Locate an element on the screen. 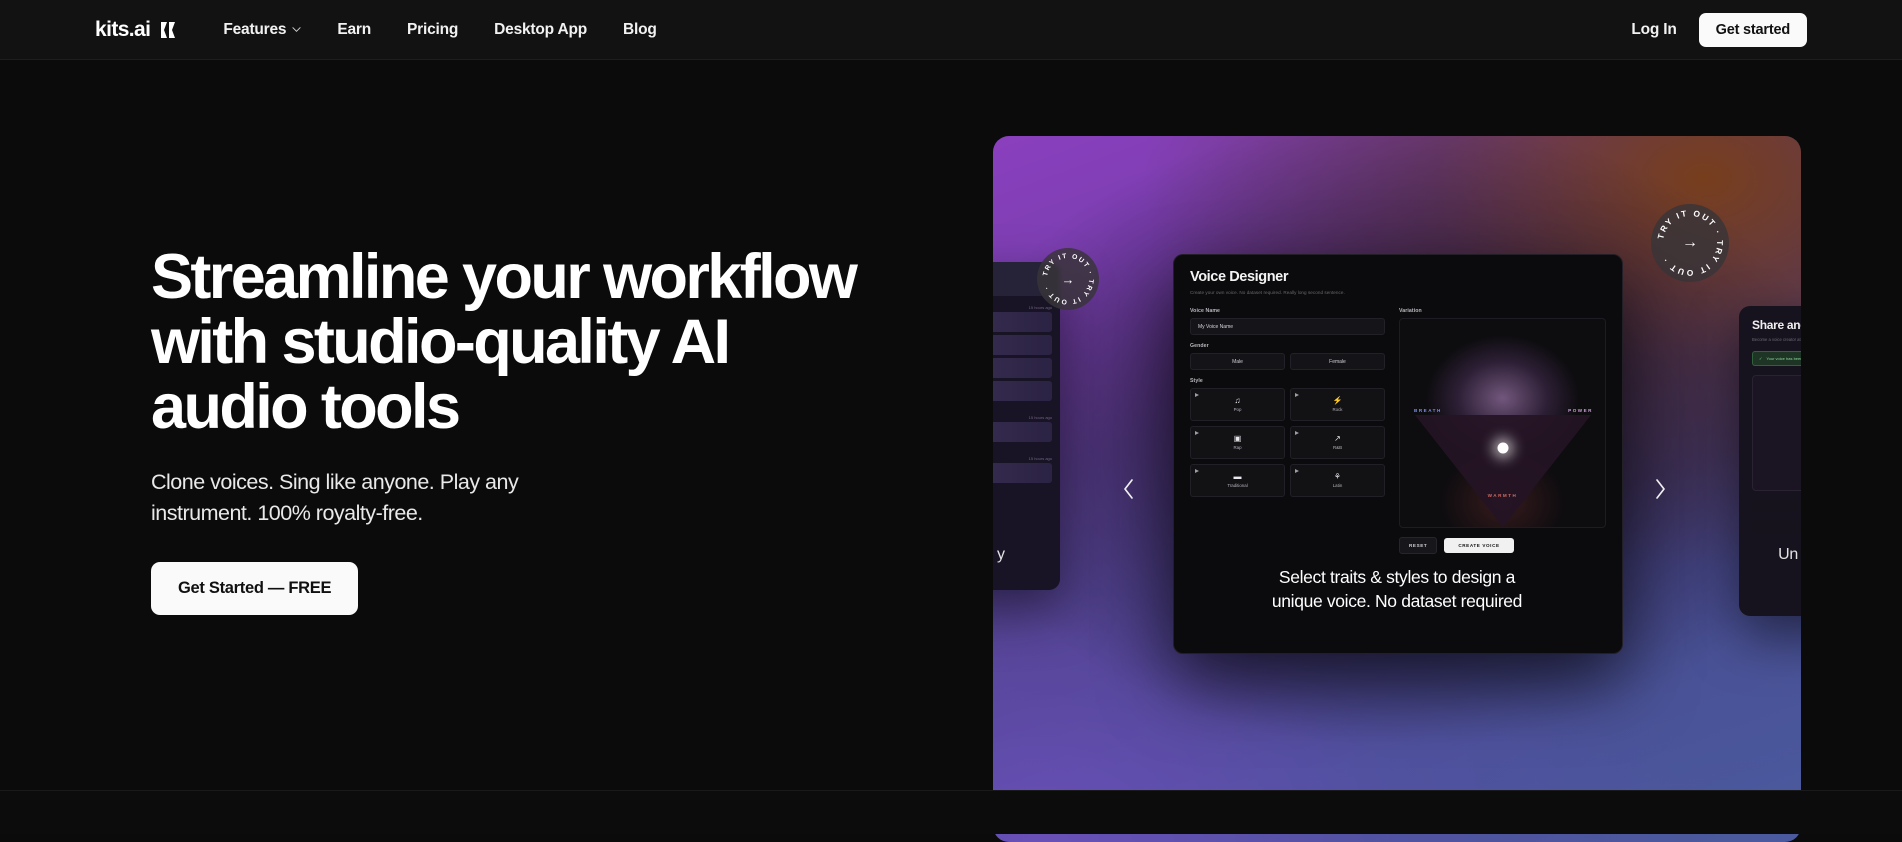 The width and height of the screenshot is (1902, 842). brand-name: kits.ai is located at coordinates (123, 29).